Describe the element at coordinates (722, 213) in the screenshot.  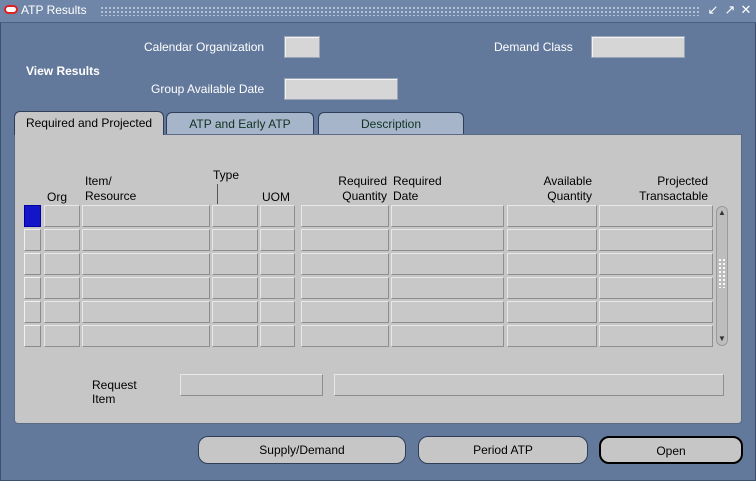
I see `scroll-up-icon: ▲` at that location.